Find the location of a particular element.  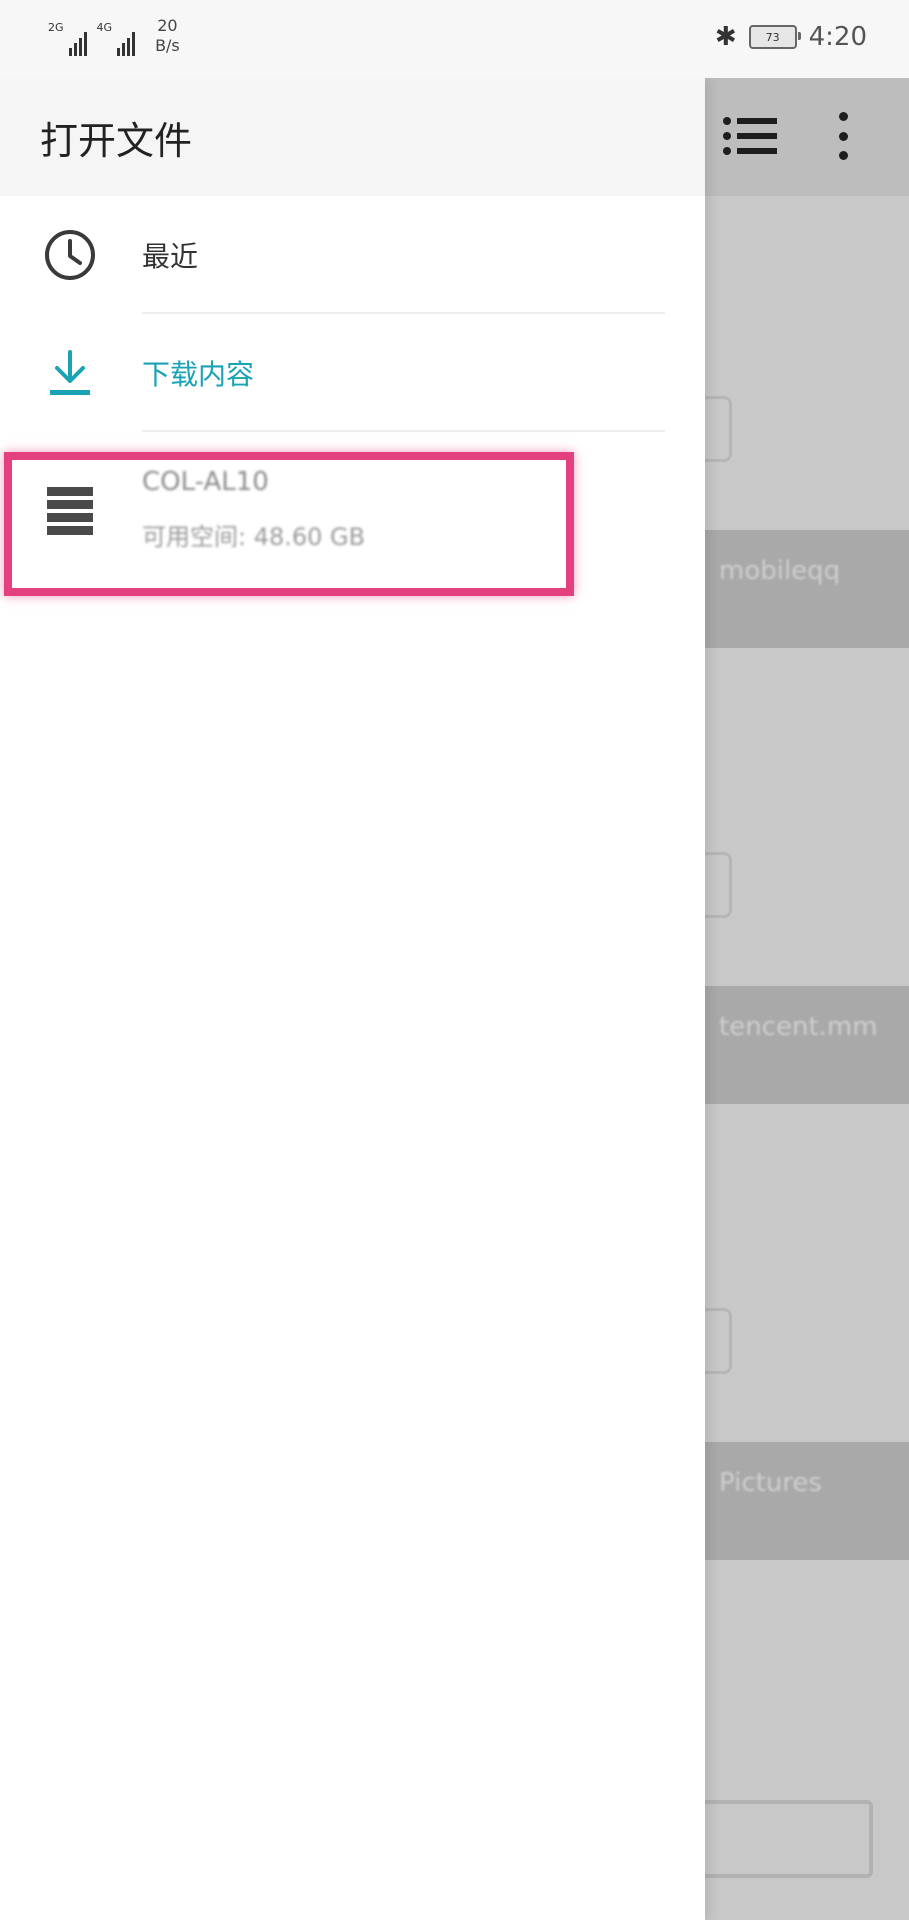

background-card: Pictures is located at coordinates (807, 1501).